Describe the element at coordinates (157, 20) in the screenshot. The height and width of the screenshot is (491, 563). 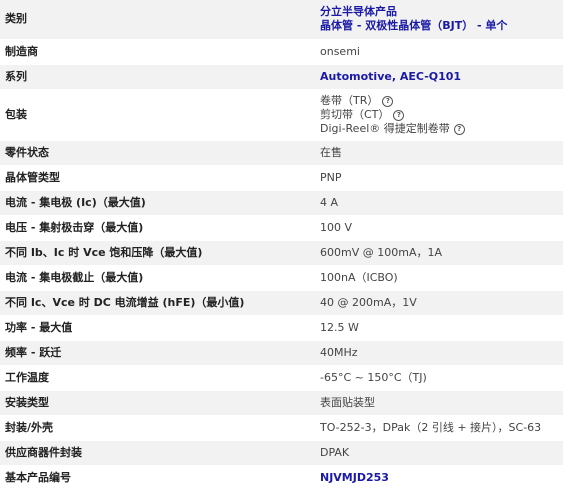
I see `attribute-label: 类别` at that location.